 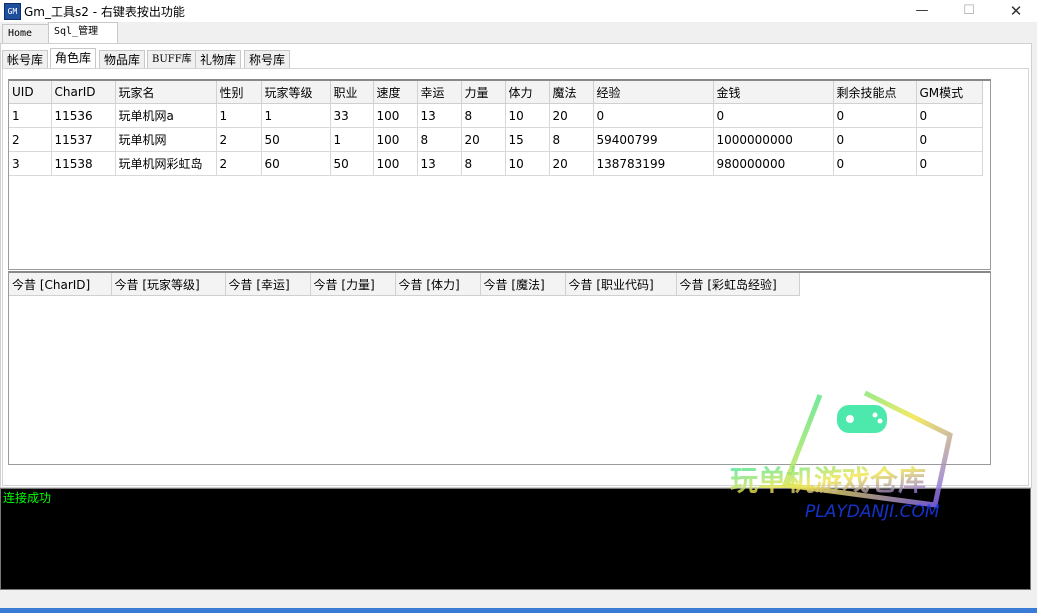 I want to click on column-header: 今昔 [魔法], so click(x=523, y=284).